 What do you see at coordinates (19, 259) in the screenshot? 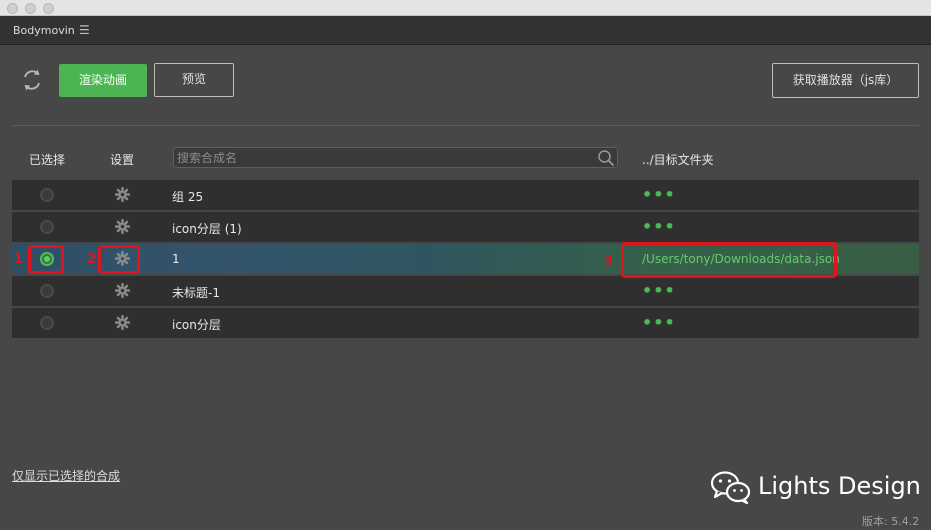
I see `annotation-number-1: 1` at bounding box center [19, 259].